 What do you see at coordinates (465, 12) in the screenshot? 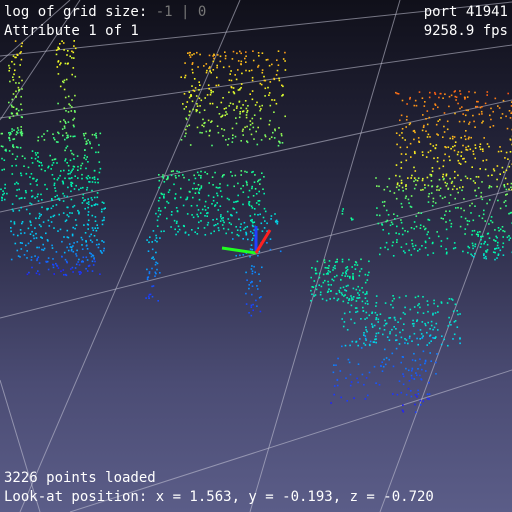
I see `port-label: port 41941` at bounding box center [465, 12].